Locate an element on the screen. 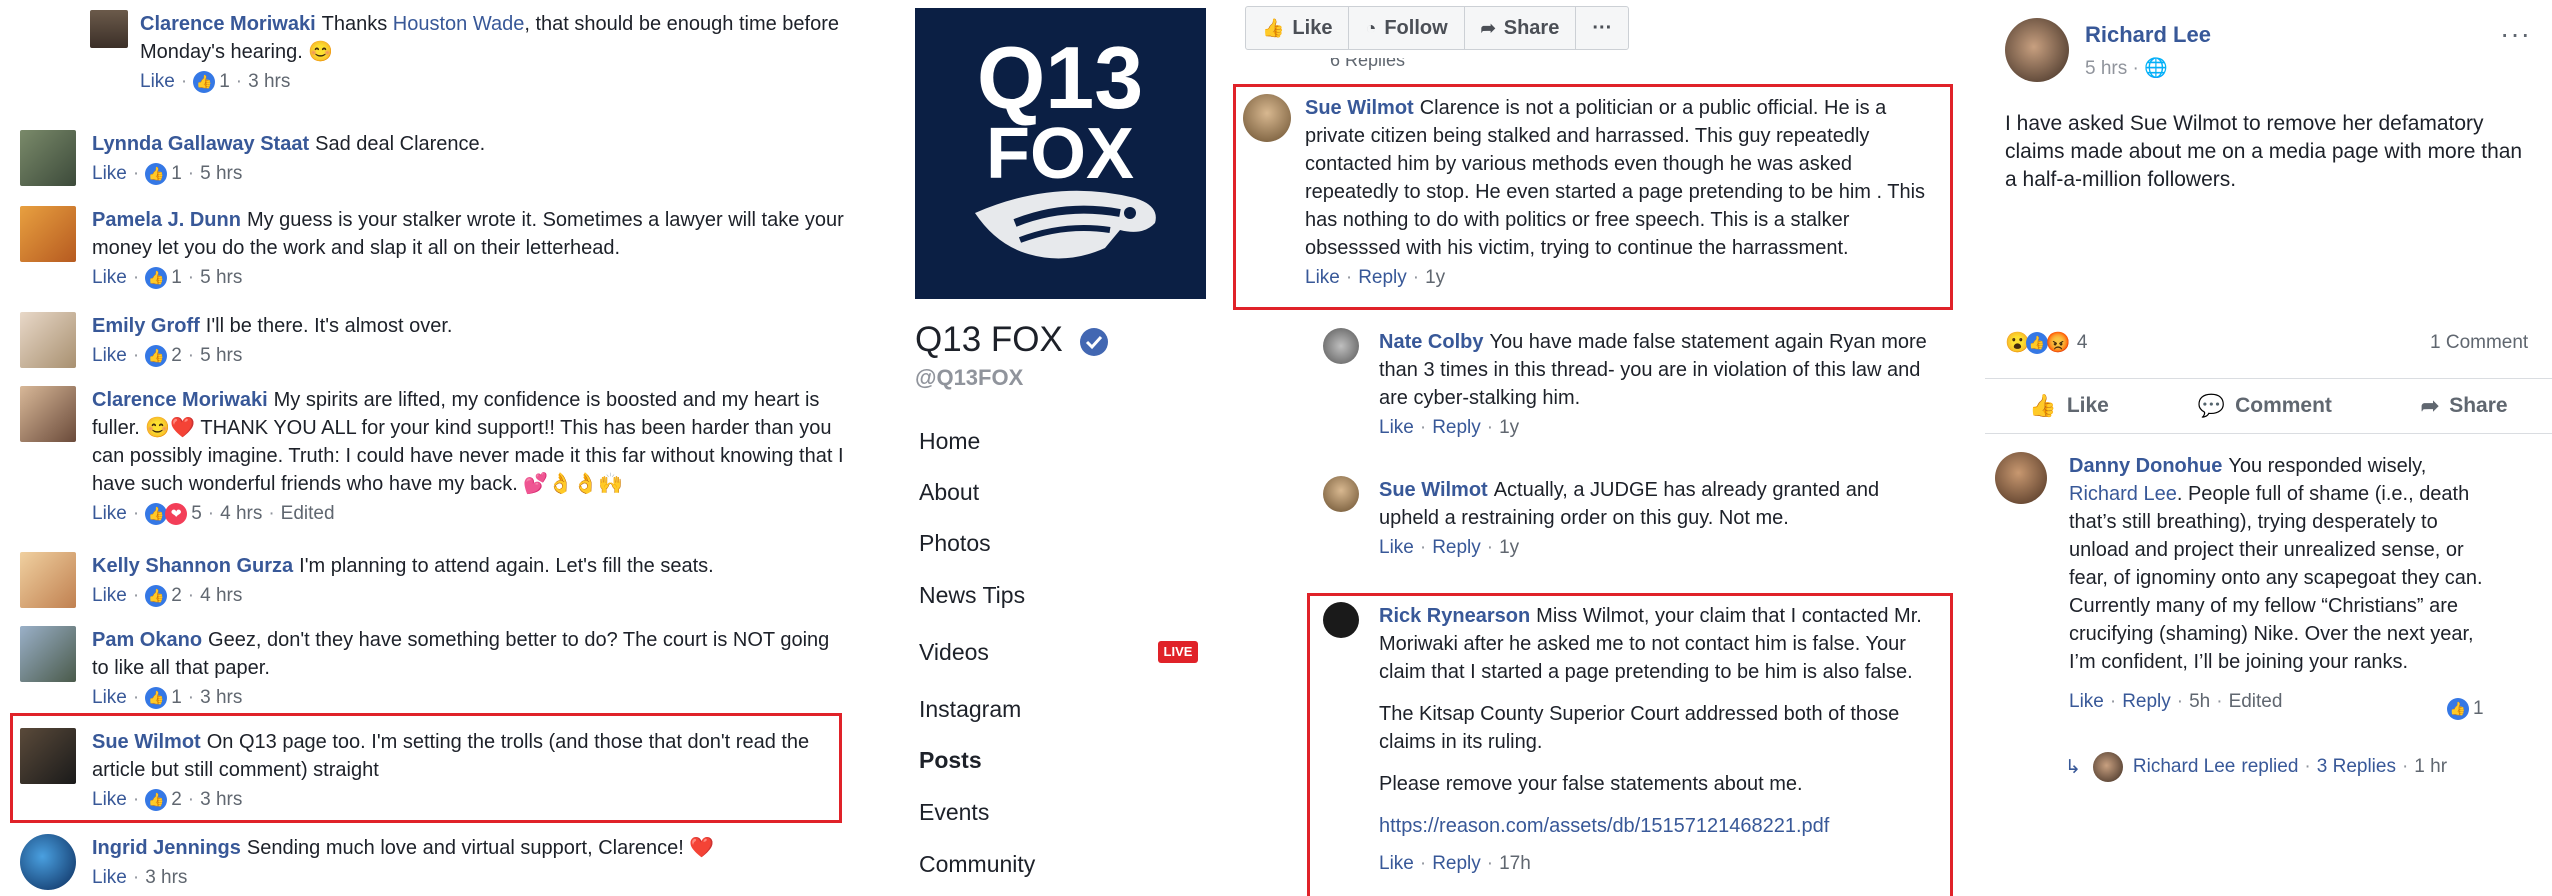 The height and width of the screenshot is (896, 2552). timestamp: 17h is located at coordinates (1515, 864).